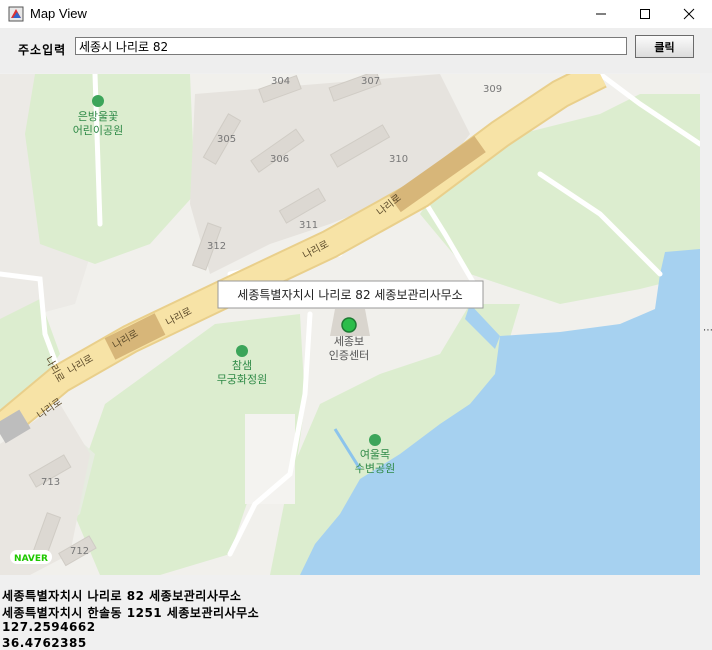  I want to click on window-title: Map View, so click(58, 13).